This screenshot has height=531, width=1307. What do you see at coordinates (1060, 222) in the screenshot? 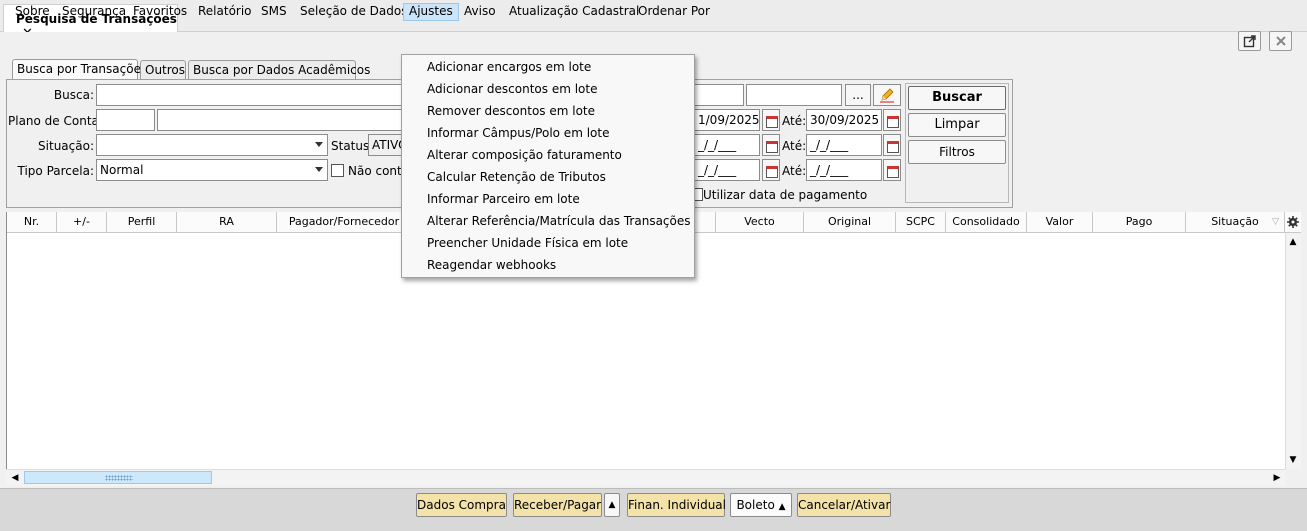
I see `column-header-valor: Valor` at bounding box center [1060, 222].